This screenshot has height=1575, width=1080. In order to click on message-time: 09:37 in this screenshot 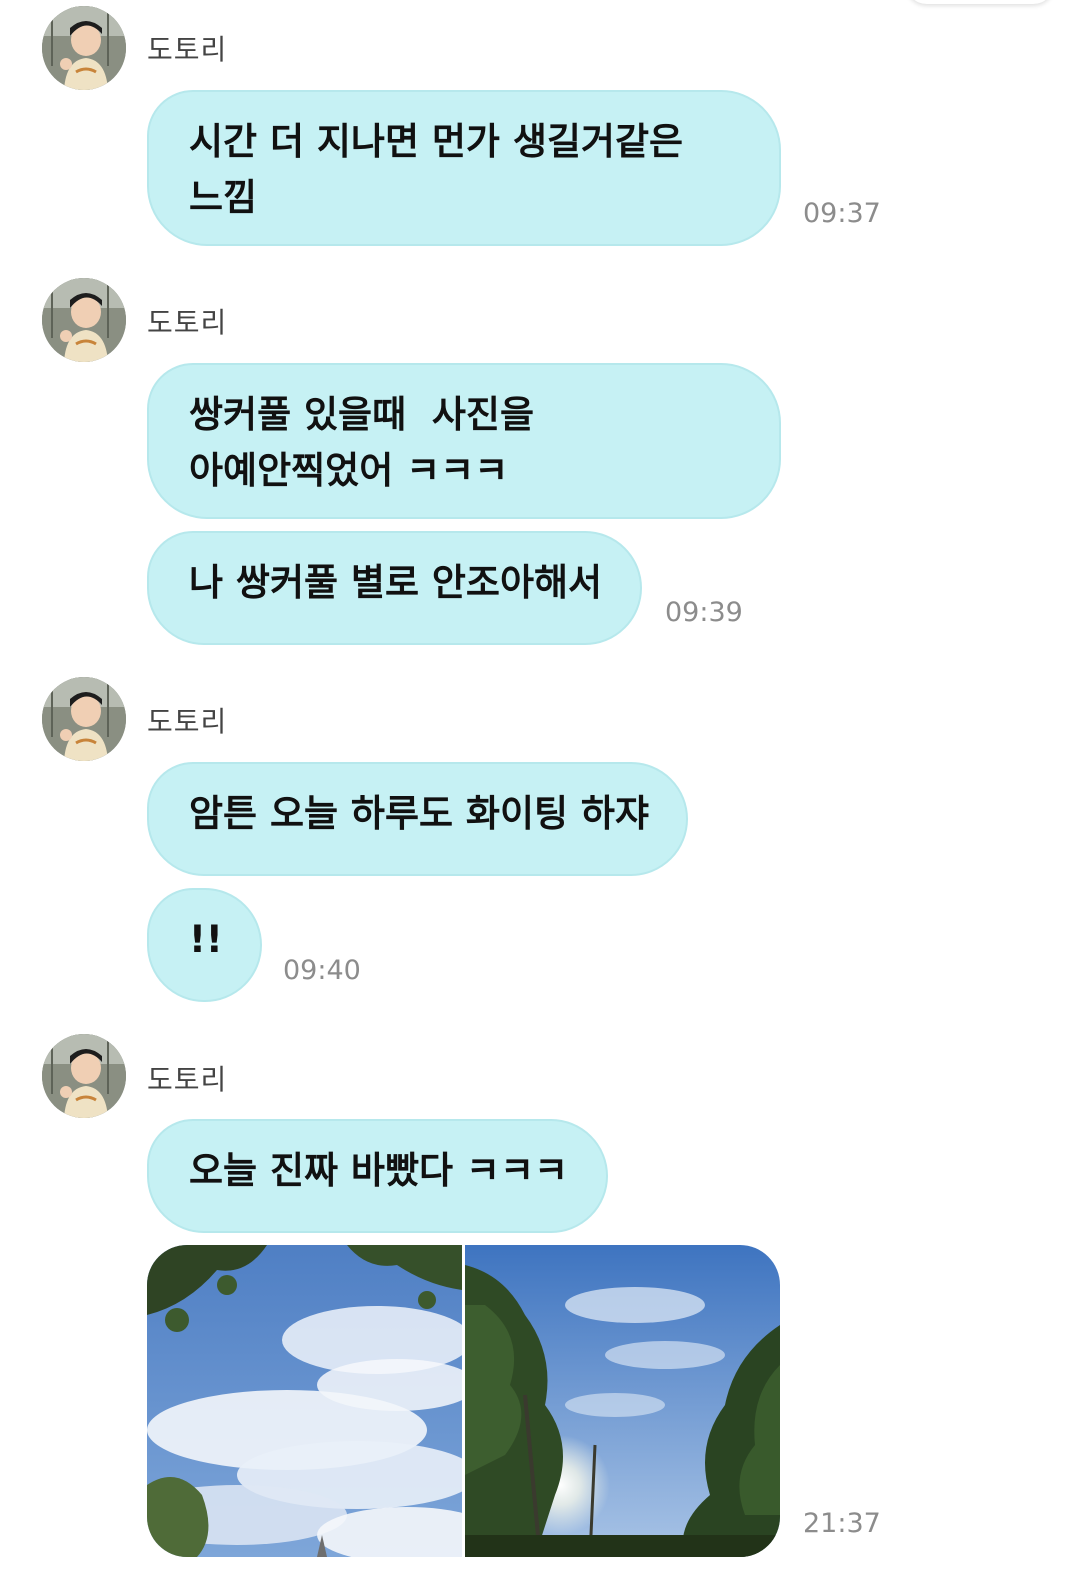, I will do `click(842, 213)`.